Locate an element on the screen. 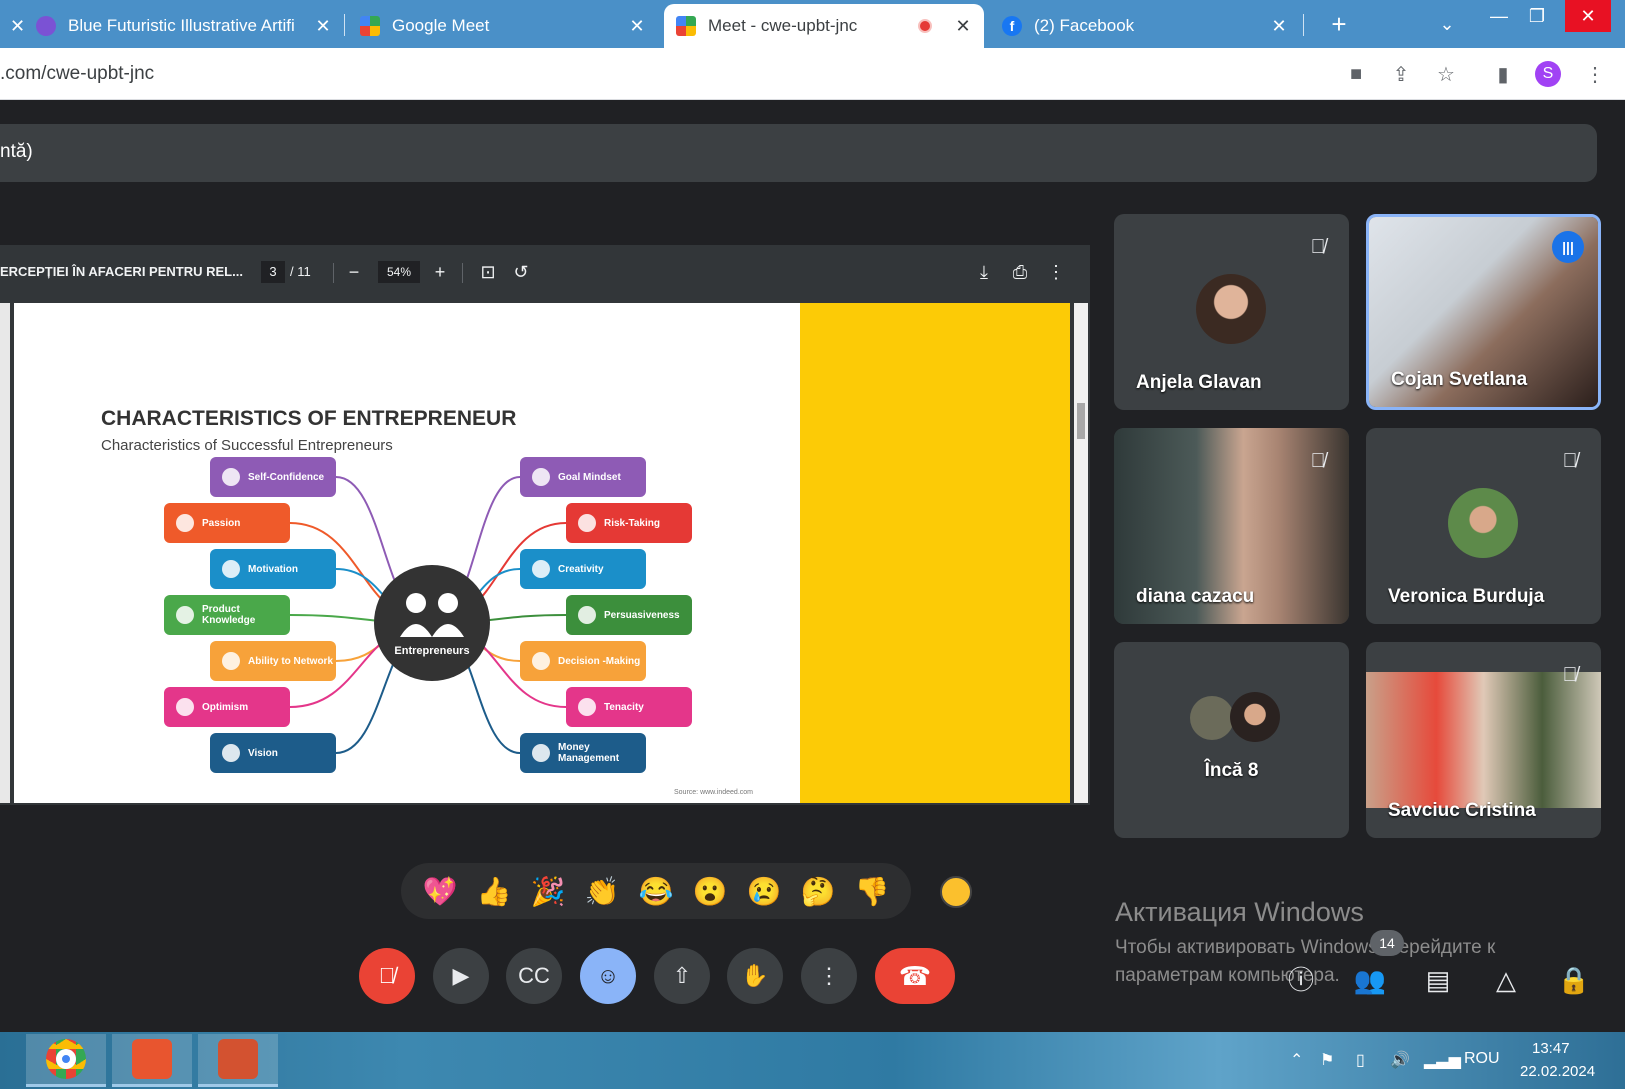 Image resolution: width=1625 pixels, height=1089 pixels. participant-tile-speaking: ||| Cojan Svetlana is located at coordinates (1483, 312).